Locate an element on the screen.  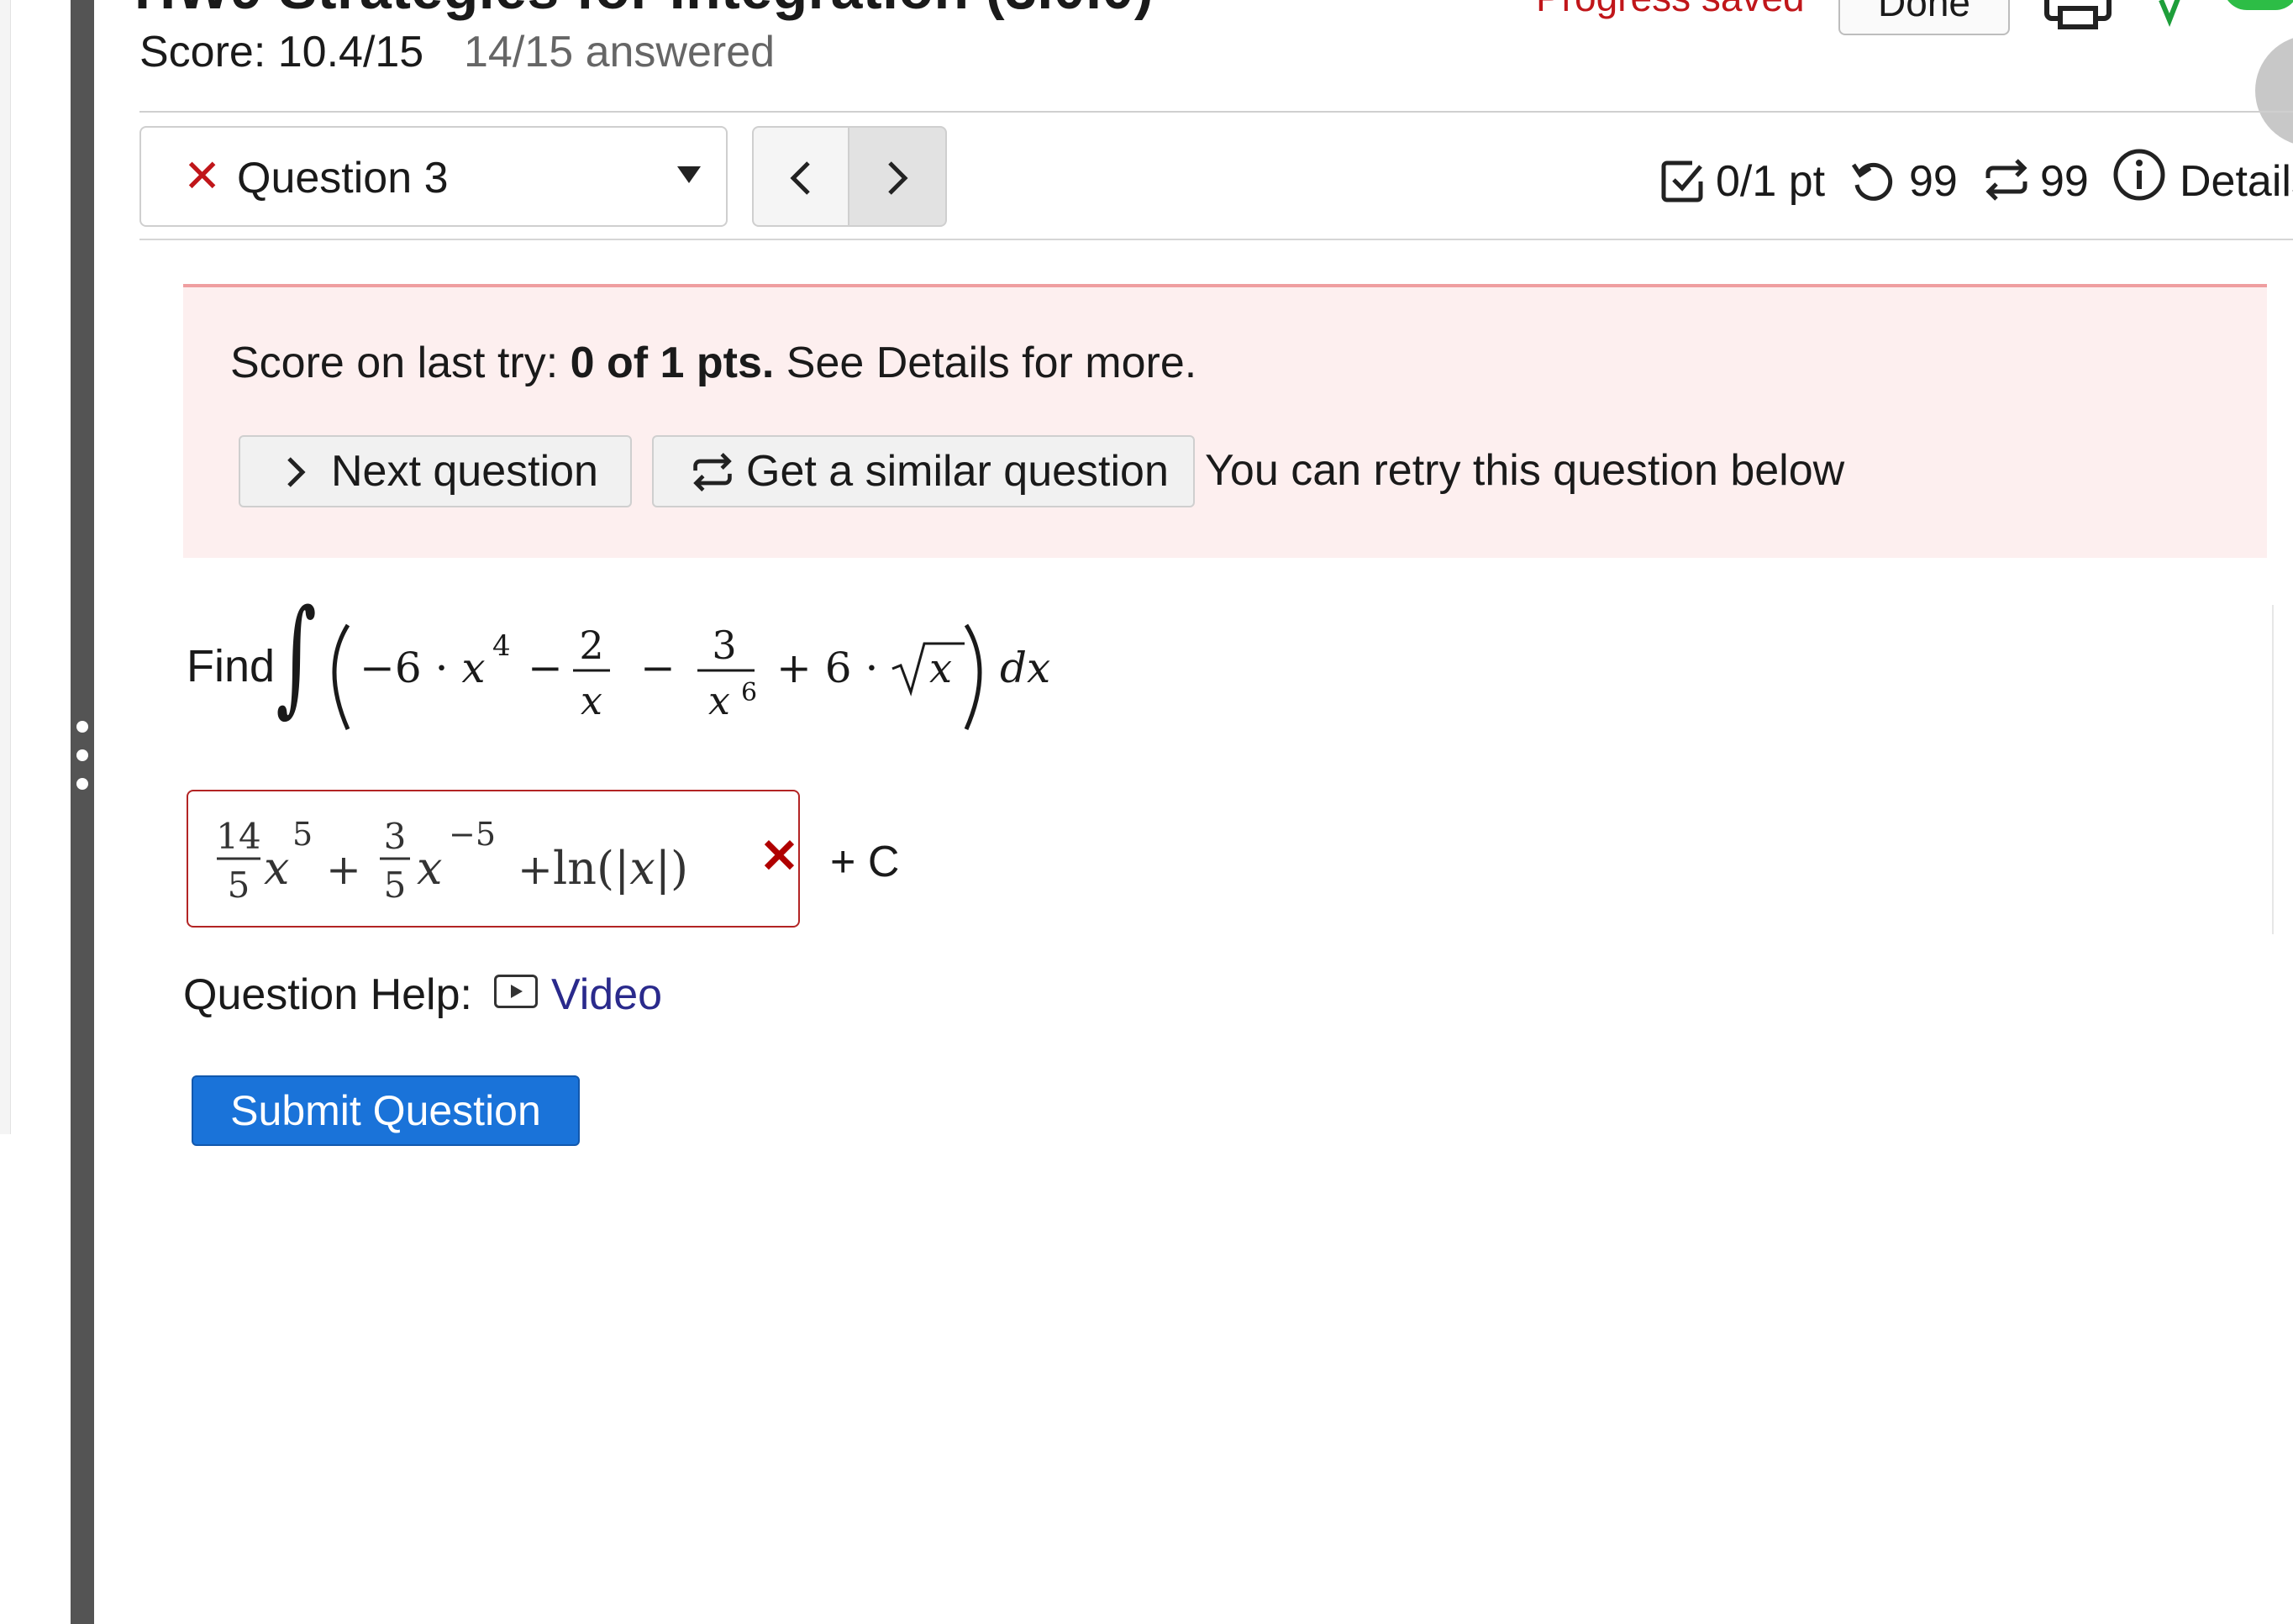
incorrect-icon: ✕ is located at coordinates (779, 855).